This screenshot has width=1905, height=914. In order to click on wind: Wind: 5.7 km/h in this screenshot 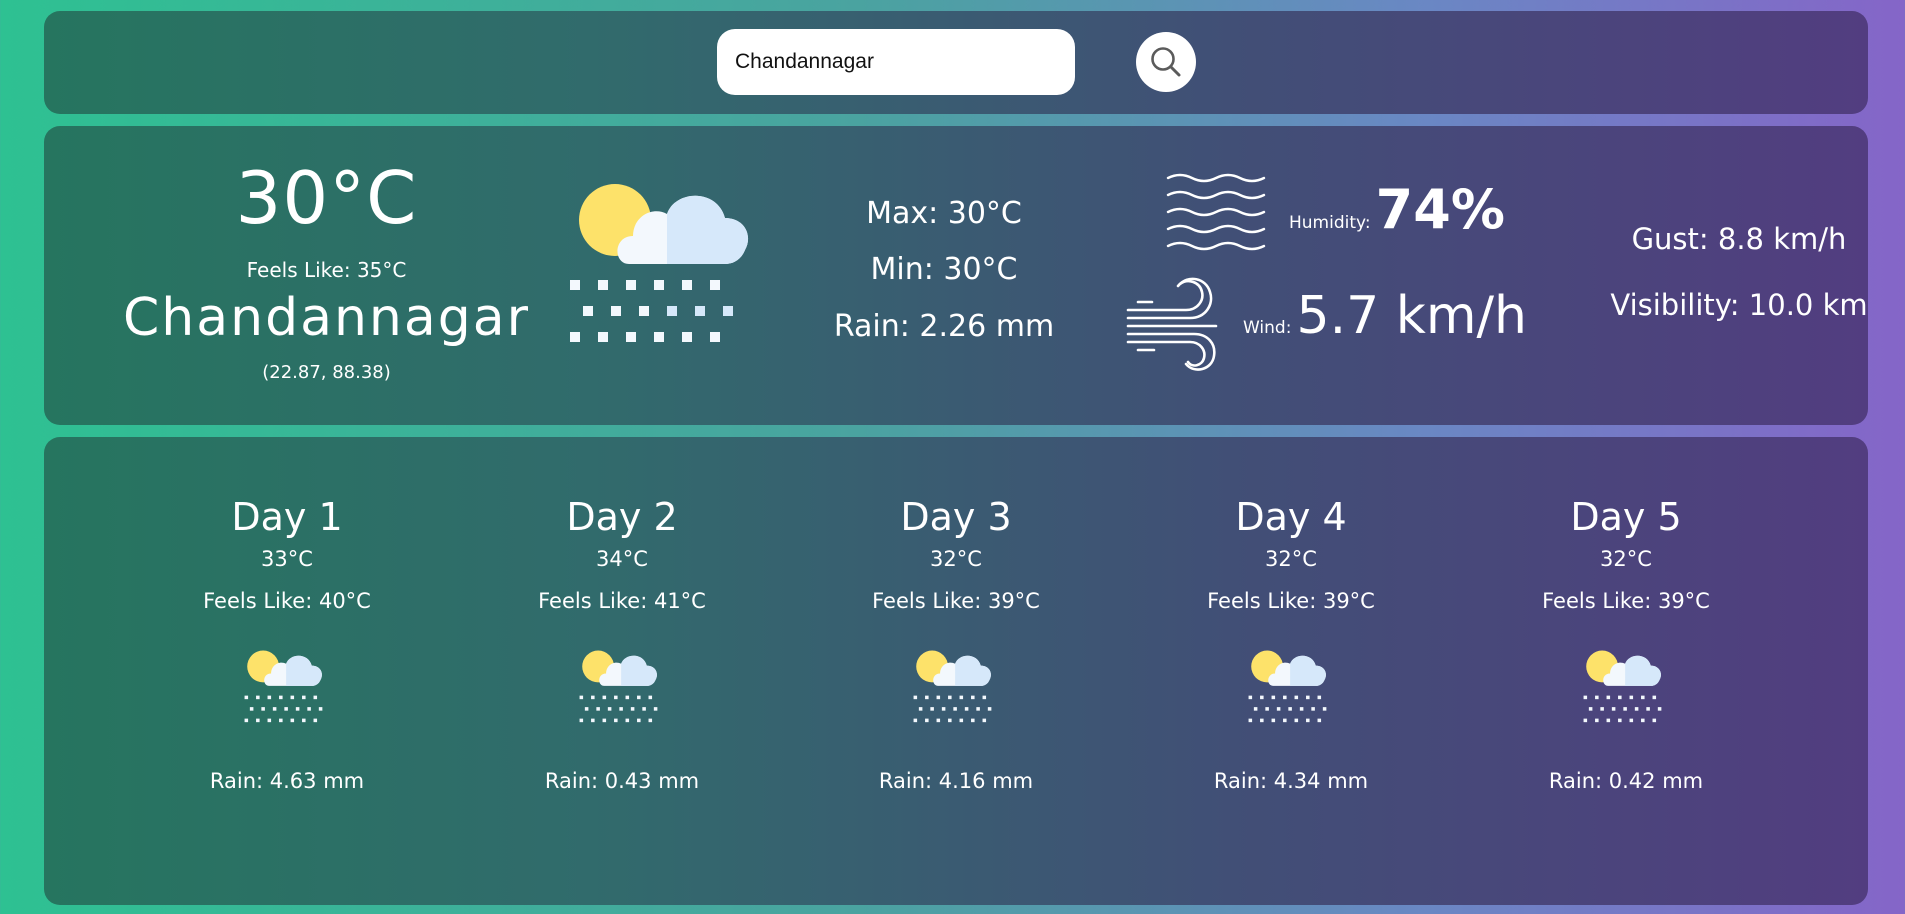, I will do `click(1385, 316)`.